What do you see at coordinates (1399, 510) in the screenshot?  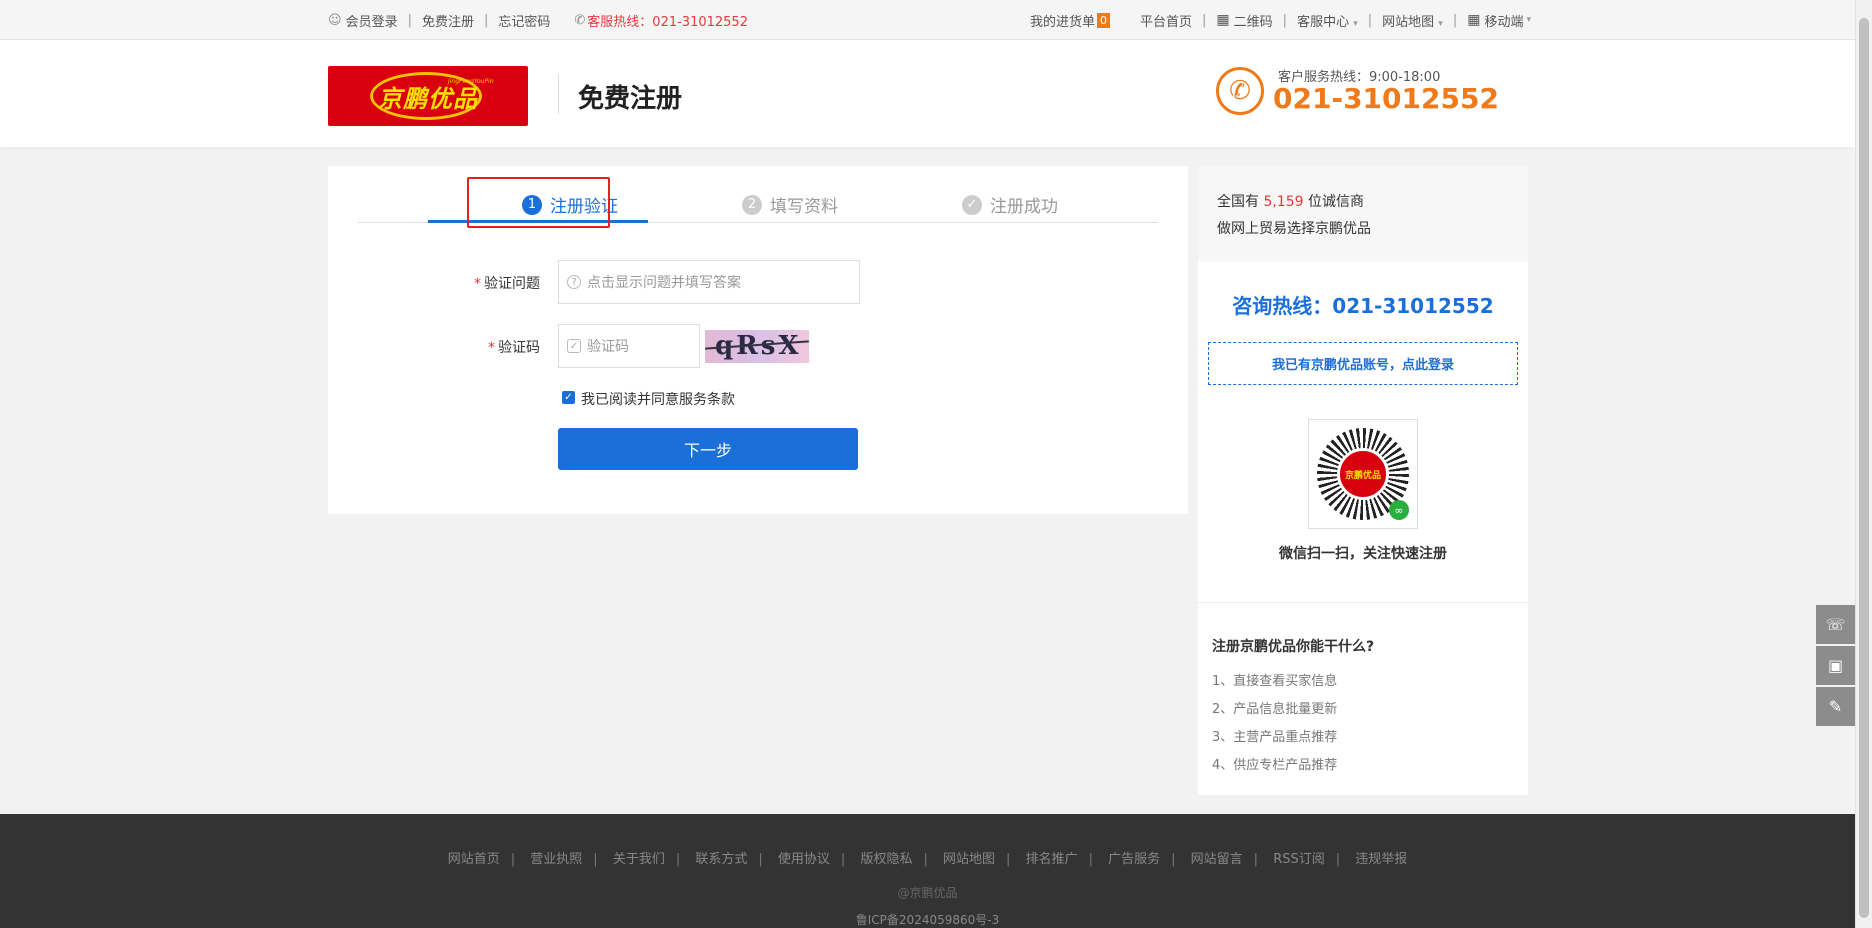 I see `wechat-mini-program-icon: ∞` at bounding box center [1399, 510].